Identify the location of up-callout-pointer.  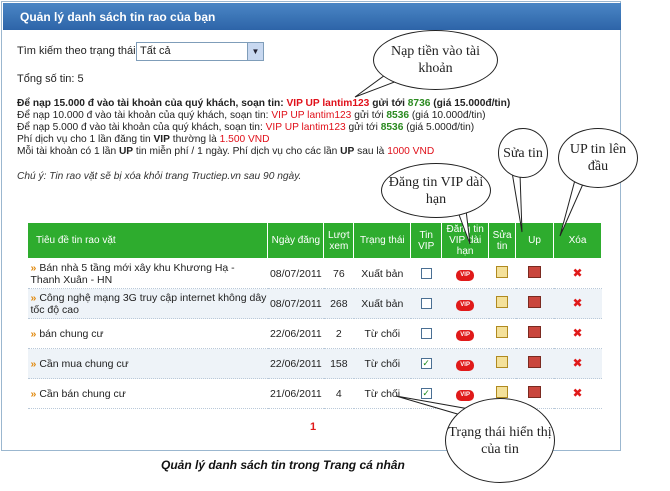
(571, 208).